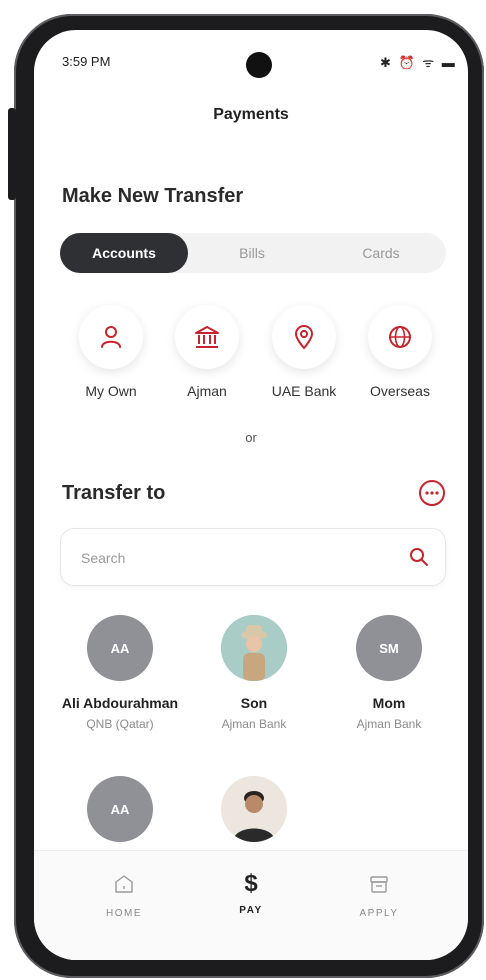  Describe the element at coordinates (114, 493) in the screenshot. I see `transfer-to-title: Transfer to` at that location.